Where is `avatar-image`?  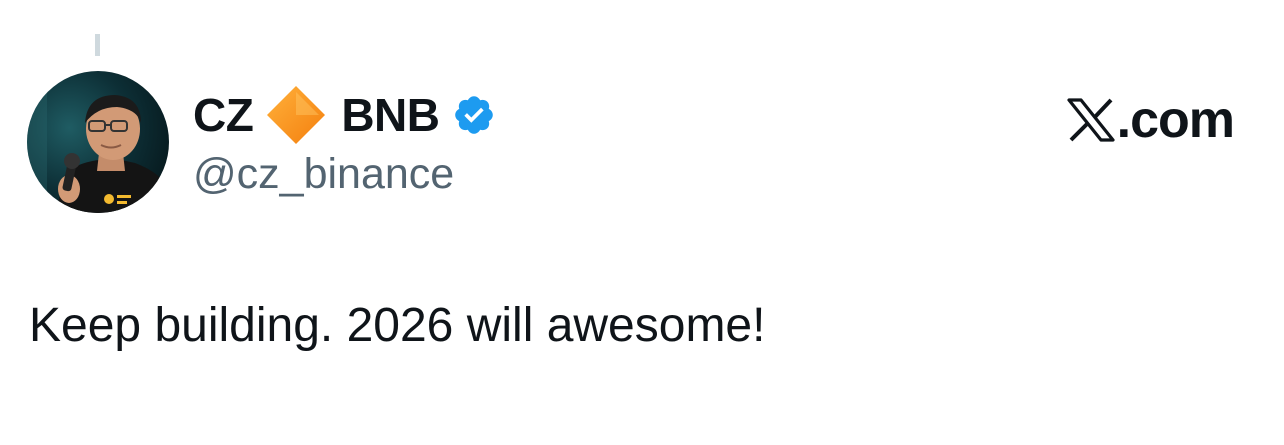
avatar-image is located at coordinates (98, 142).